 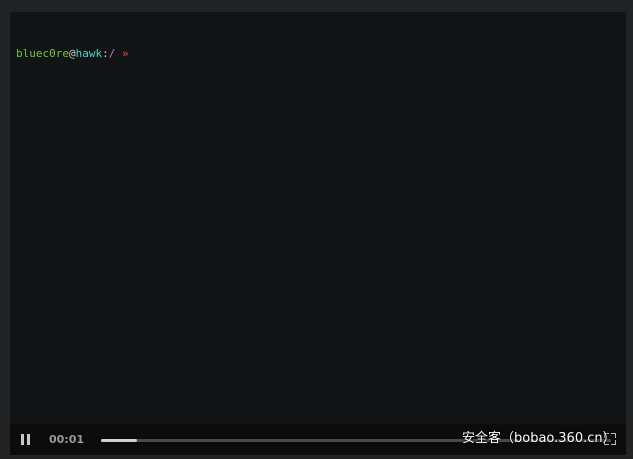 What do you see at coordinates (318, 54) in the screenshot?
I see `prompt-line: bluec0re@hawk:/ »` at bounding box center [318, 54].